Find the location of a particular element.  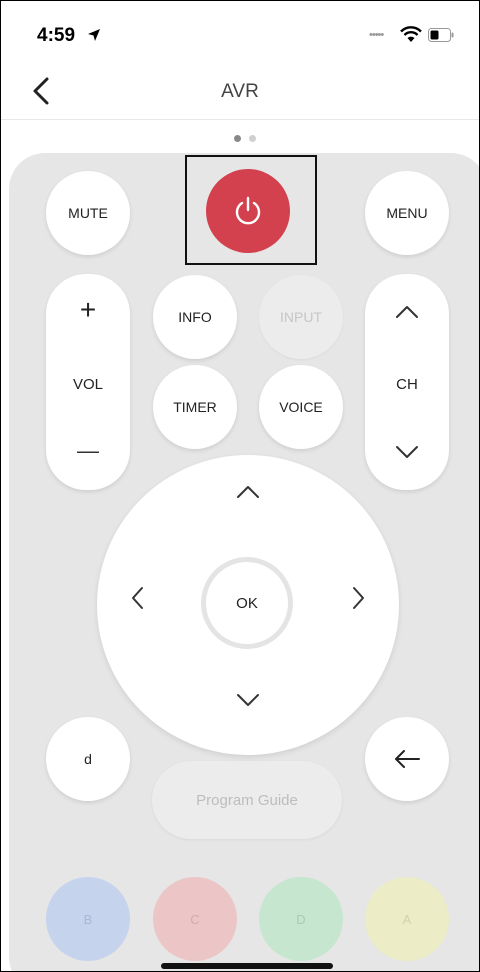

page-dot-active is located at coordinates (237, 138).